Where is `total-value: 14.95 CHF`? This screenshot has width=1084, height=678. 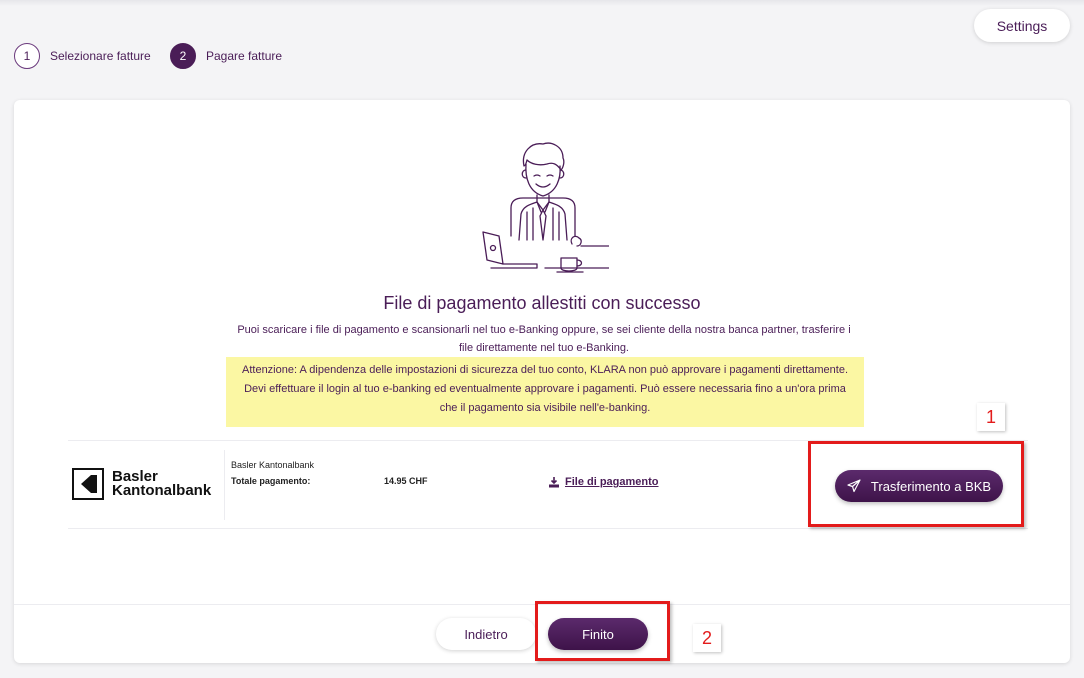
total-value: 14.95 CHF is located at coordinates (406, 481).